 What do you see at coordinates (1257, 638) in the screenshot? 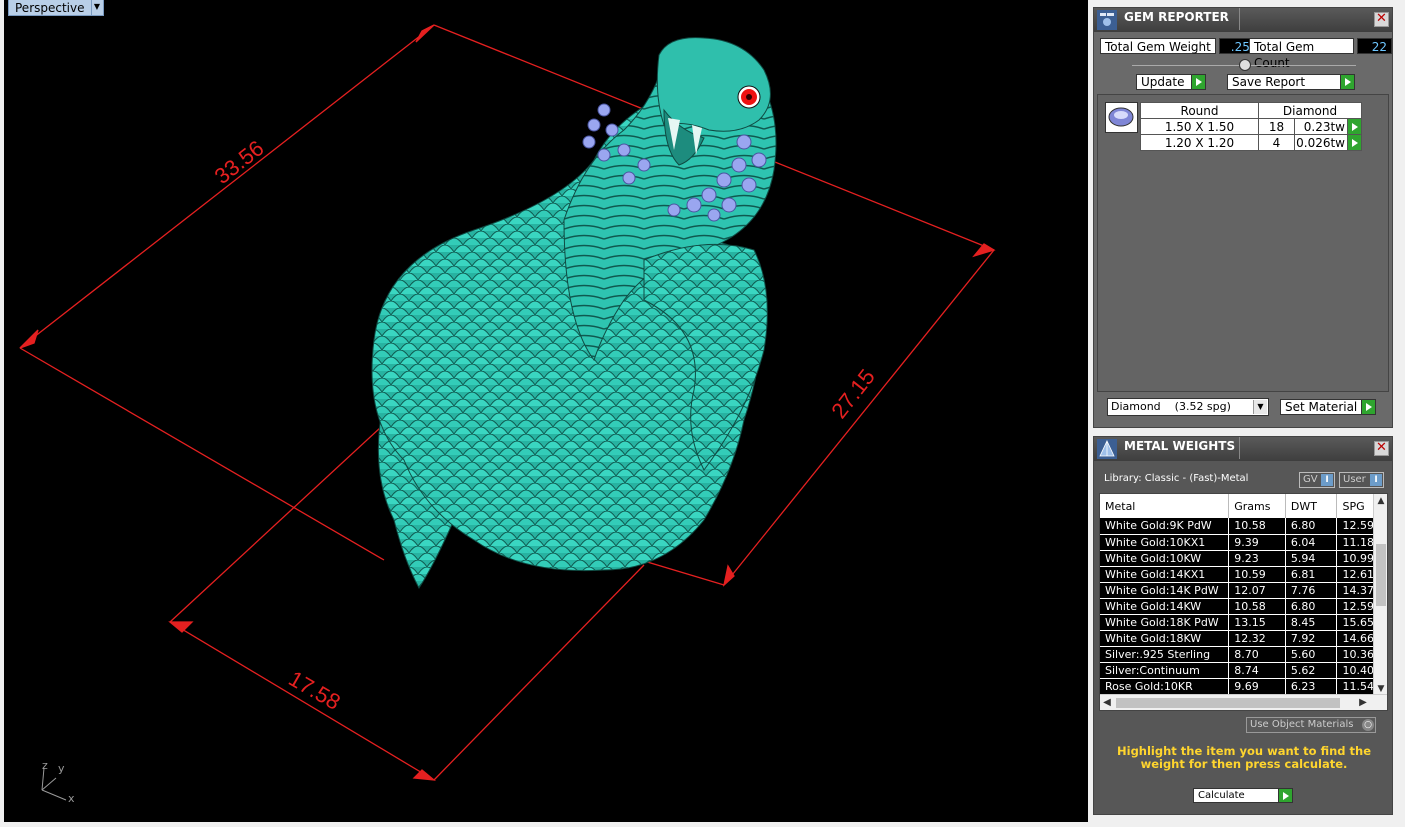
I see `metal-grams: 12.32` at bounding box center [1257, 638].